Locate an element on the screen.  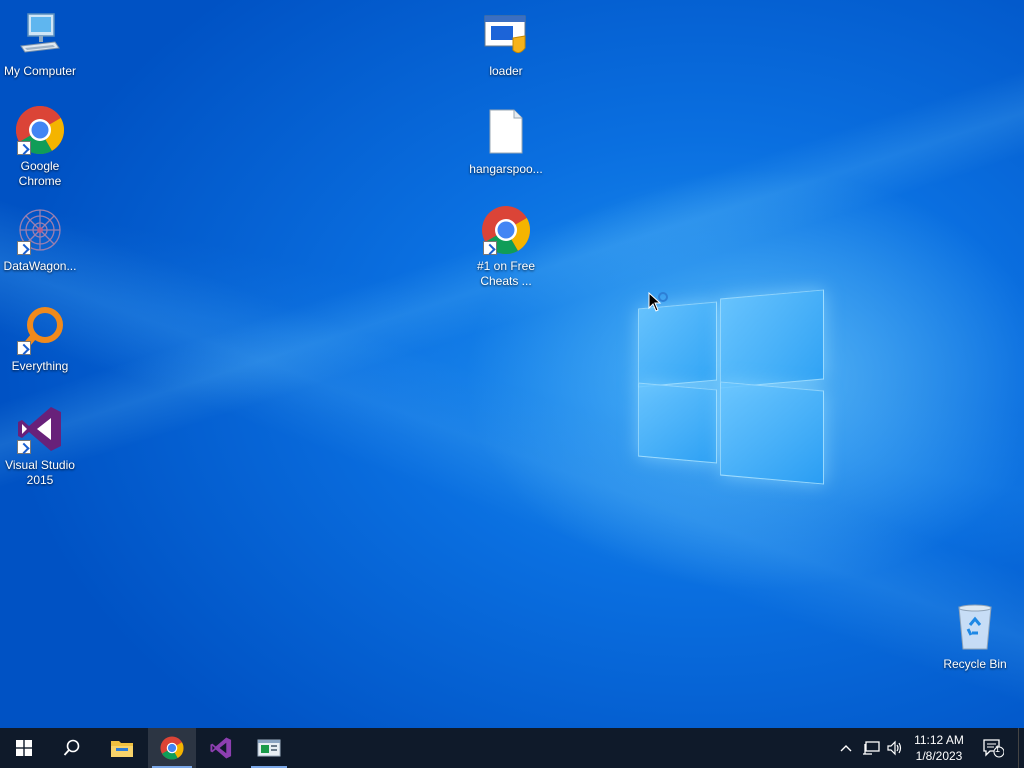
computer-icon is located at coordinates (40, 35).